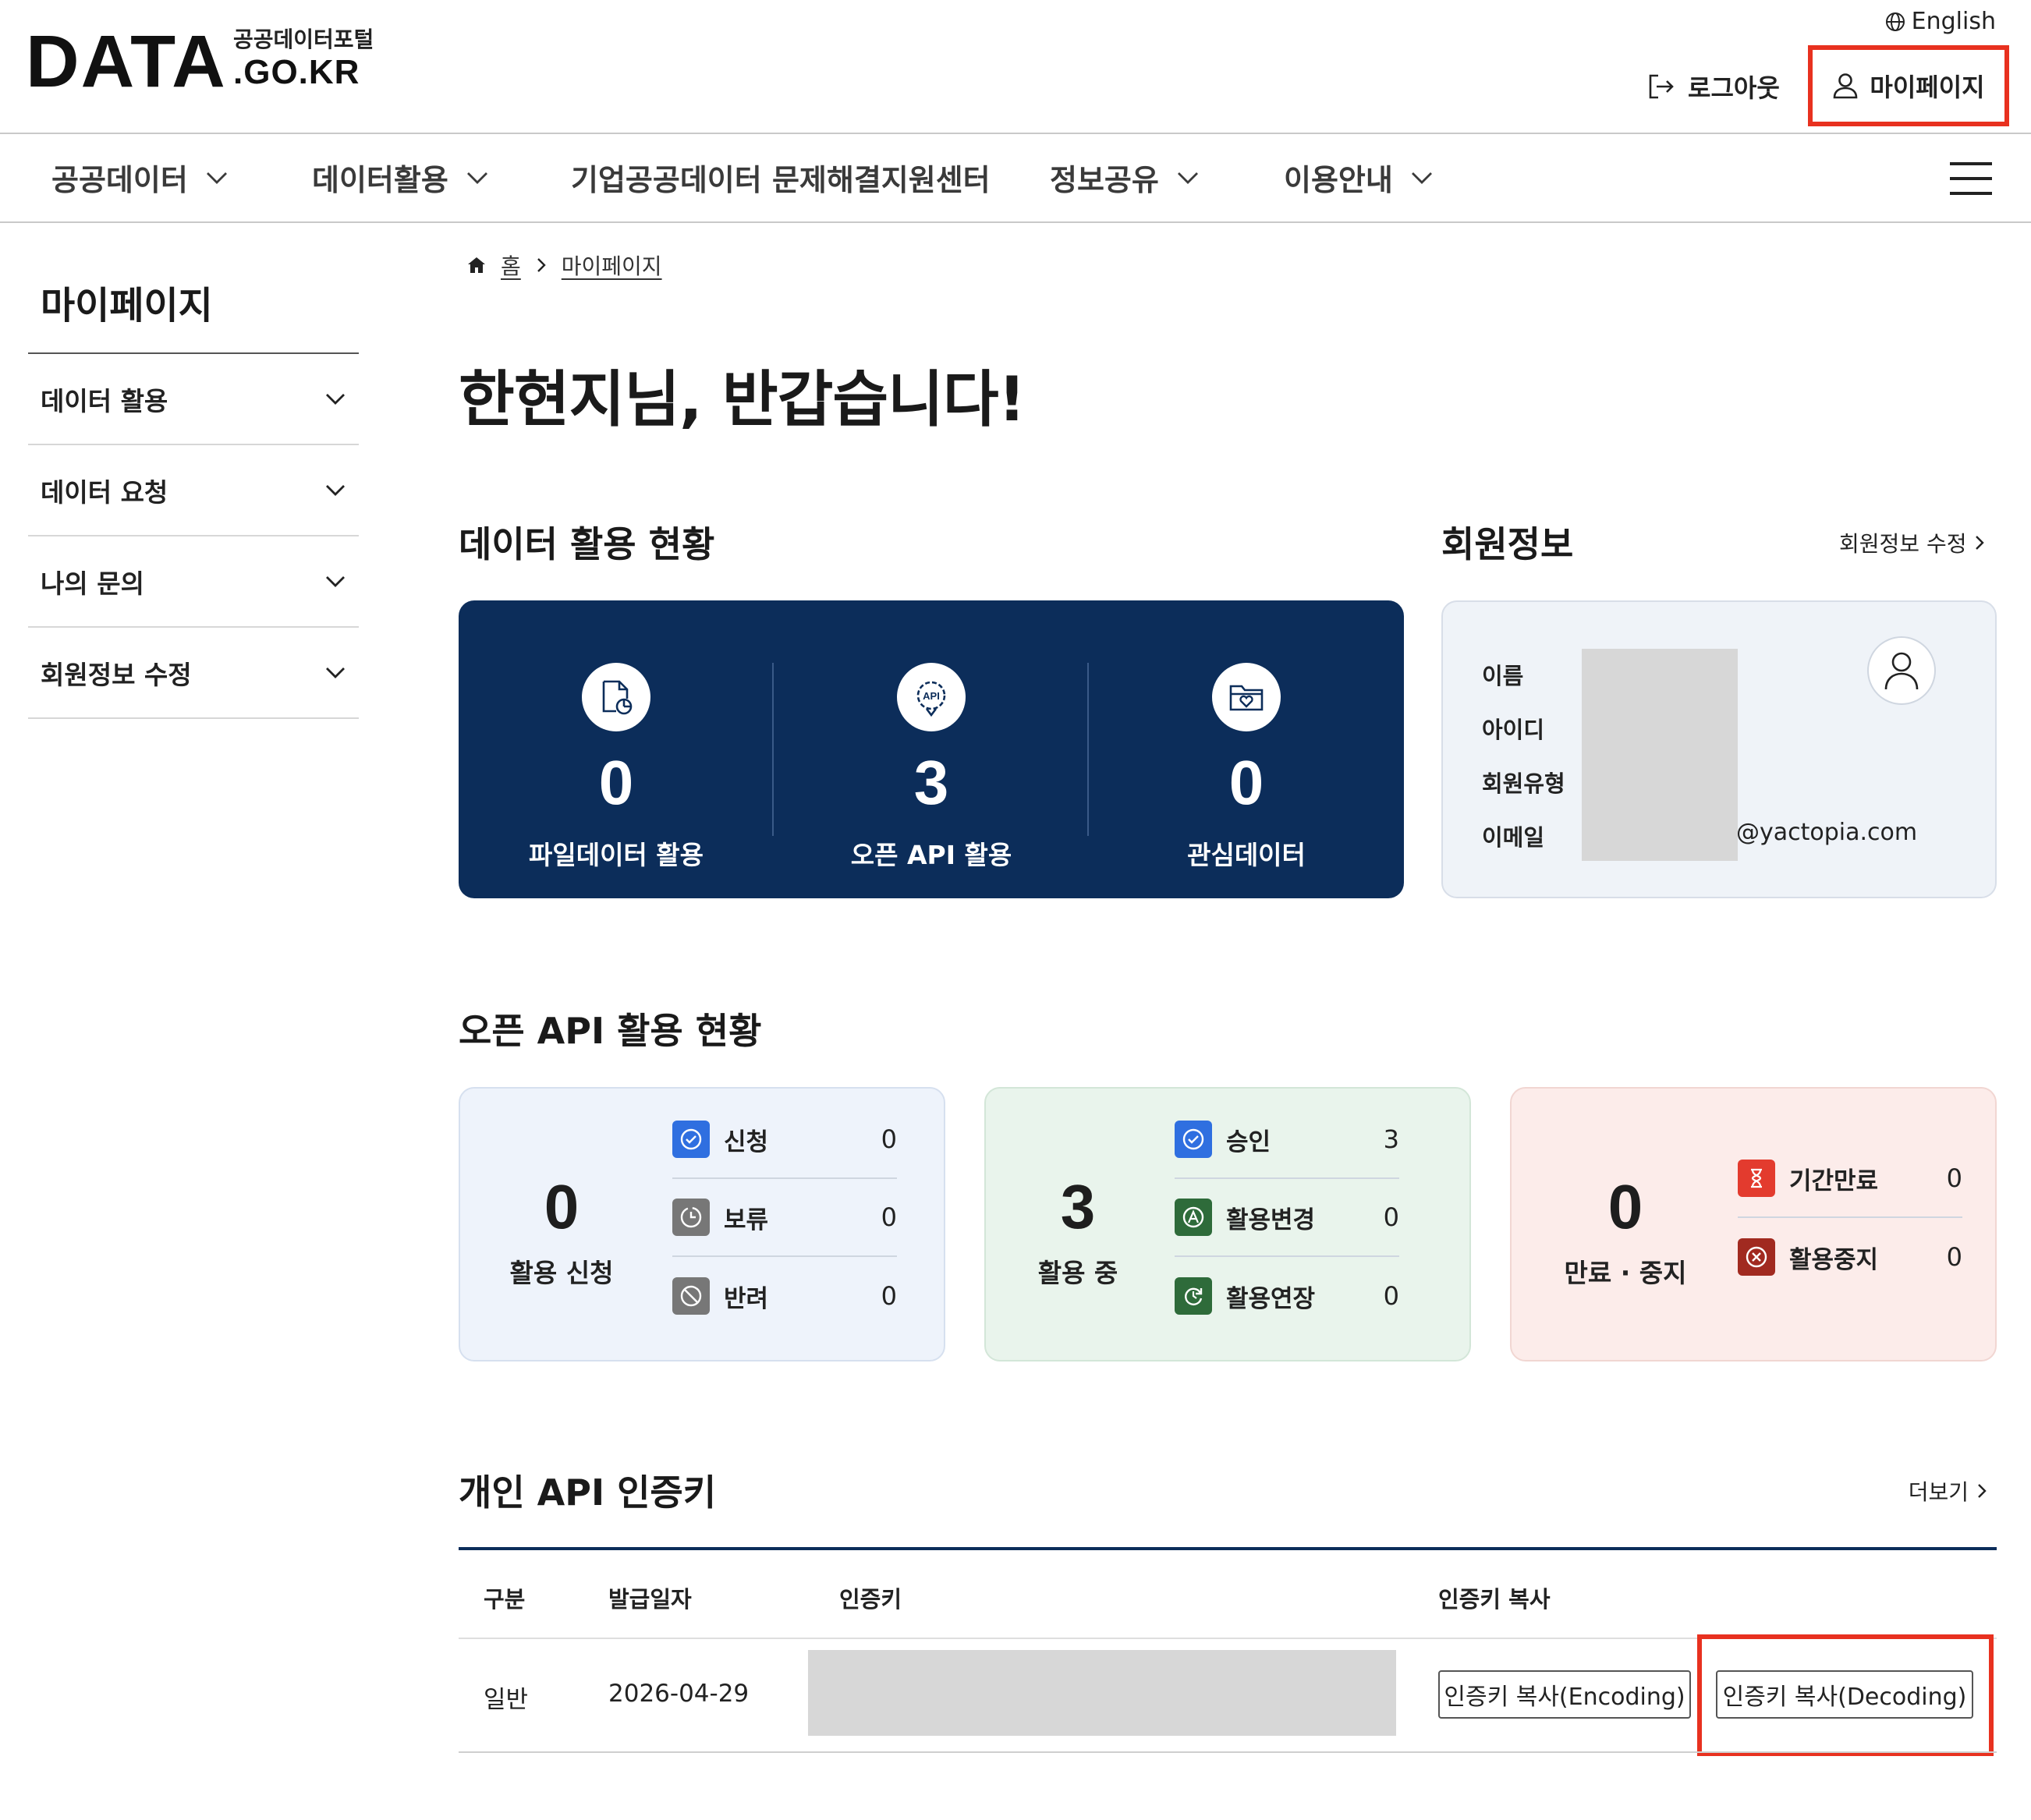 This screenshot has width=2031, height=1820. I want to click on mypage-button: 마이페이지, so click(1908, 85).